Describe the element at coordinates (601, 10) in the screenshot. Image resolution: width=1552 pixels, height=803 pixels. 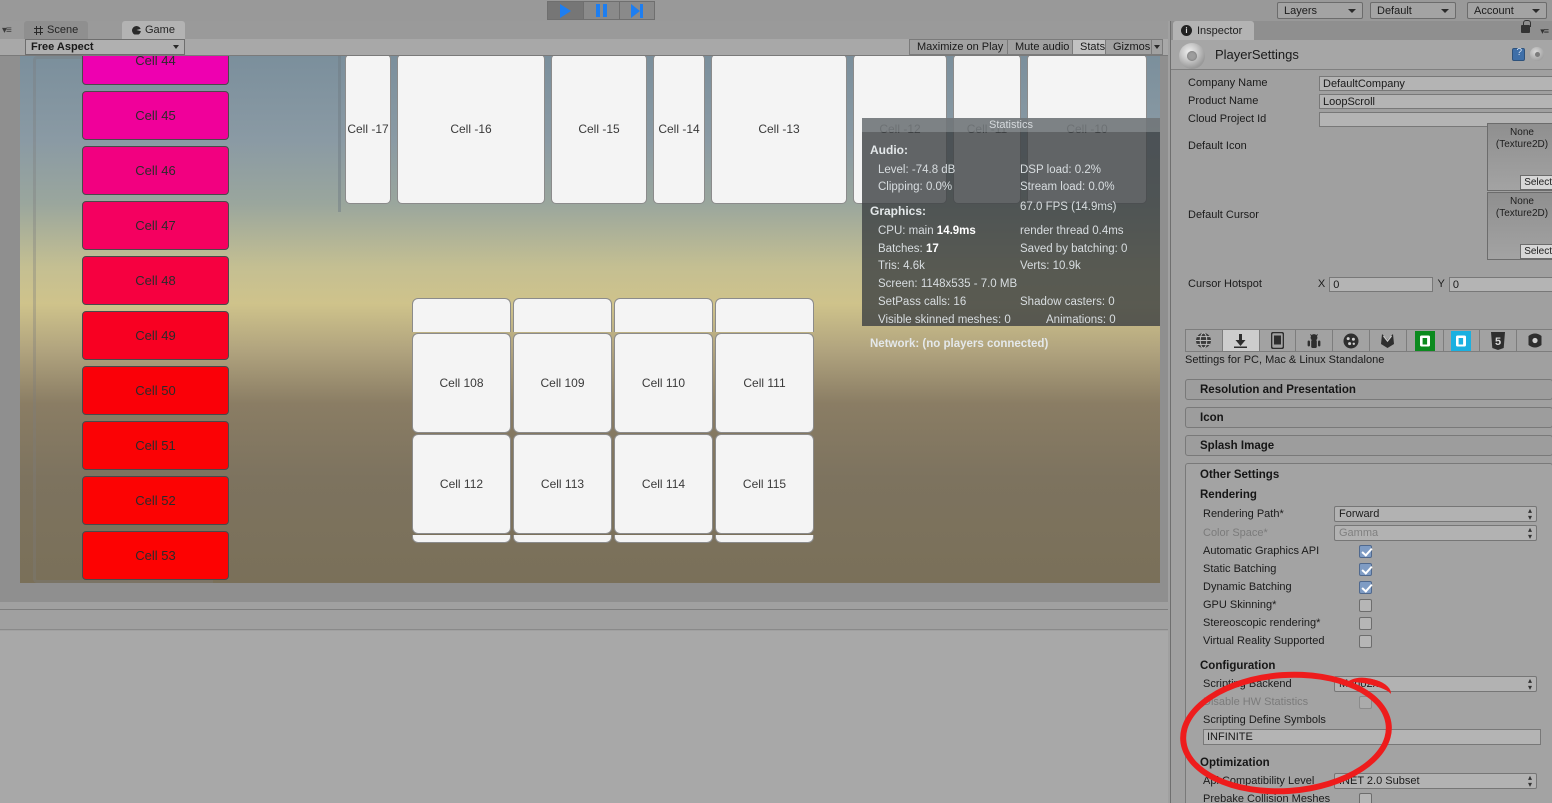
I see `pause-button` at that location.